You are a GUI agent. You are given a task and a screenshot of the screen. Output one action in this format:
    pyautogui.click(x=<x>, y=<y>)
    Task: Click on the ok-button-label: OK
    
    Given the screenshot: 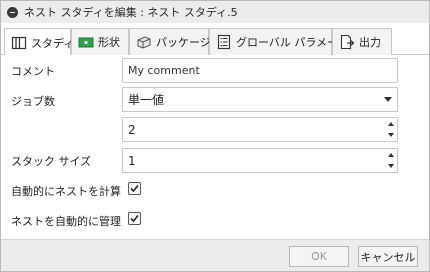 What is the action you would take?
    pyautogui.click(x=319, y=256)
    